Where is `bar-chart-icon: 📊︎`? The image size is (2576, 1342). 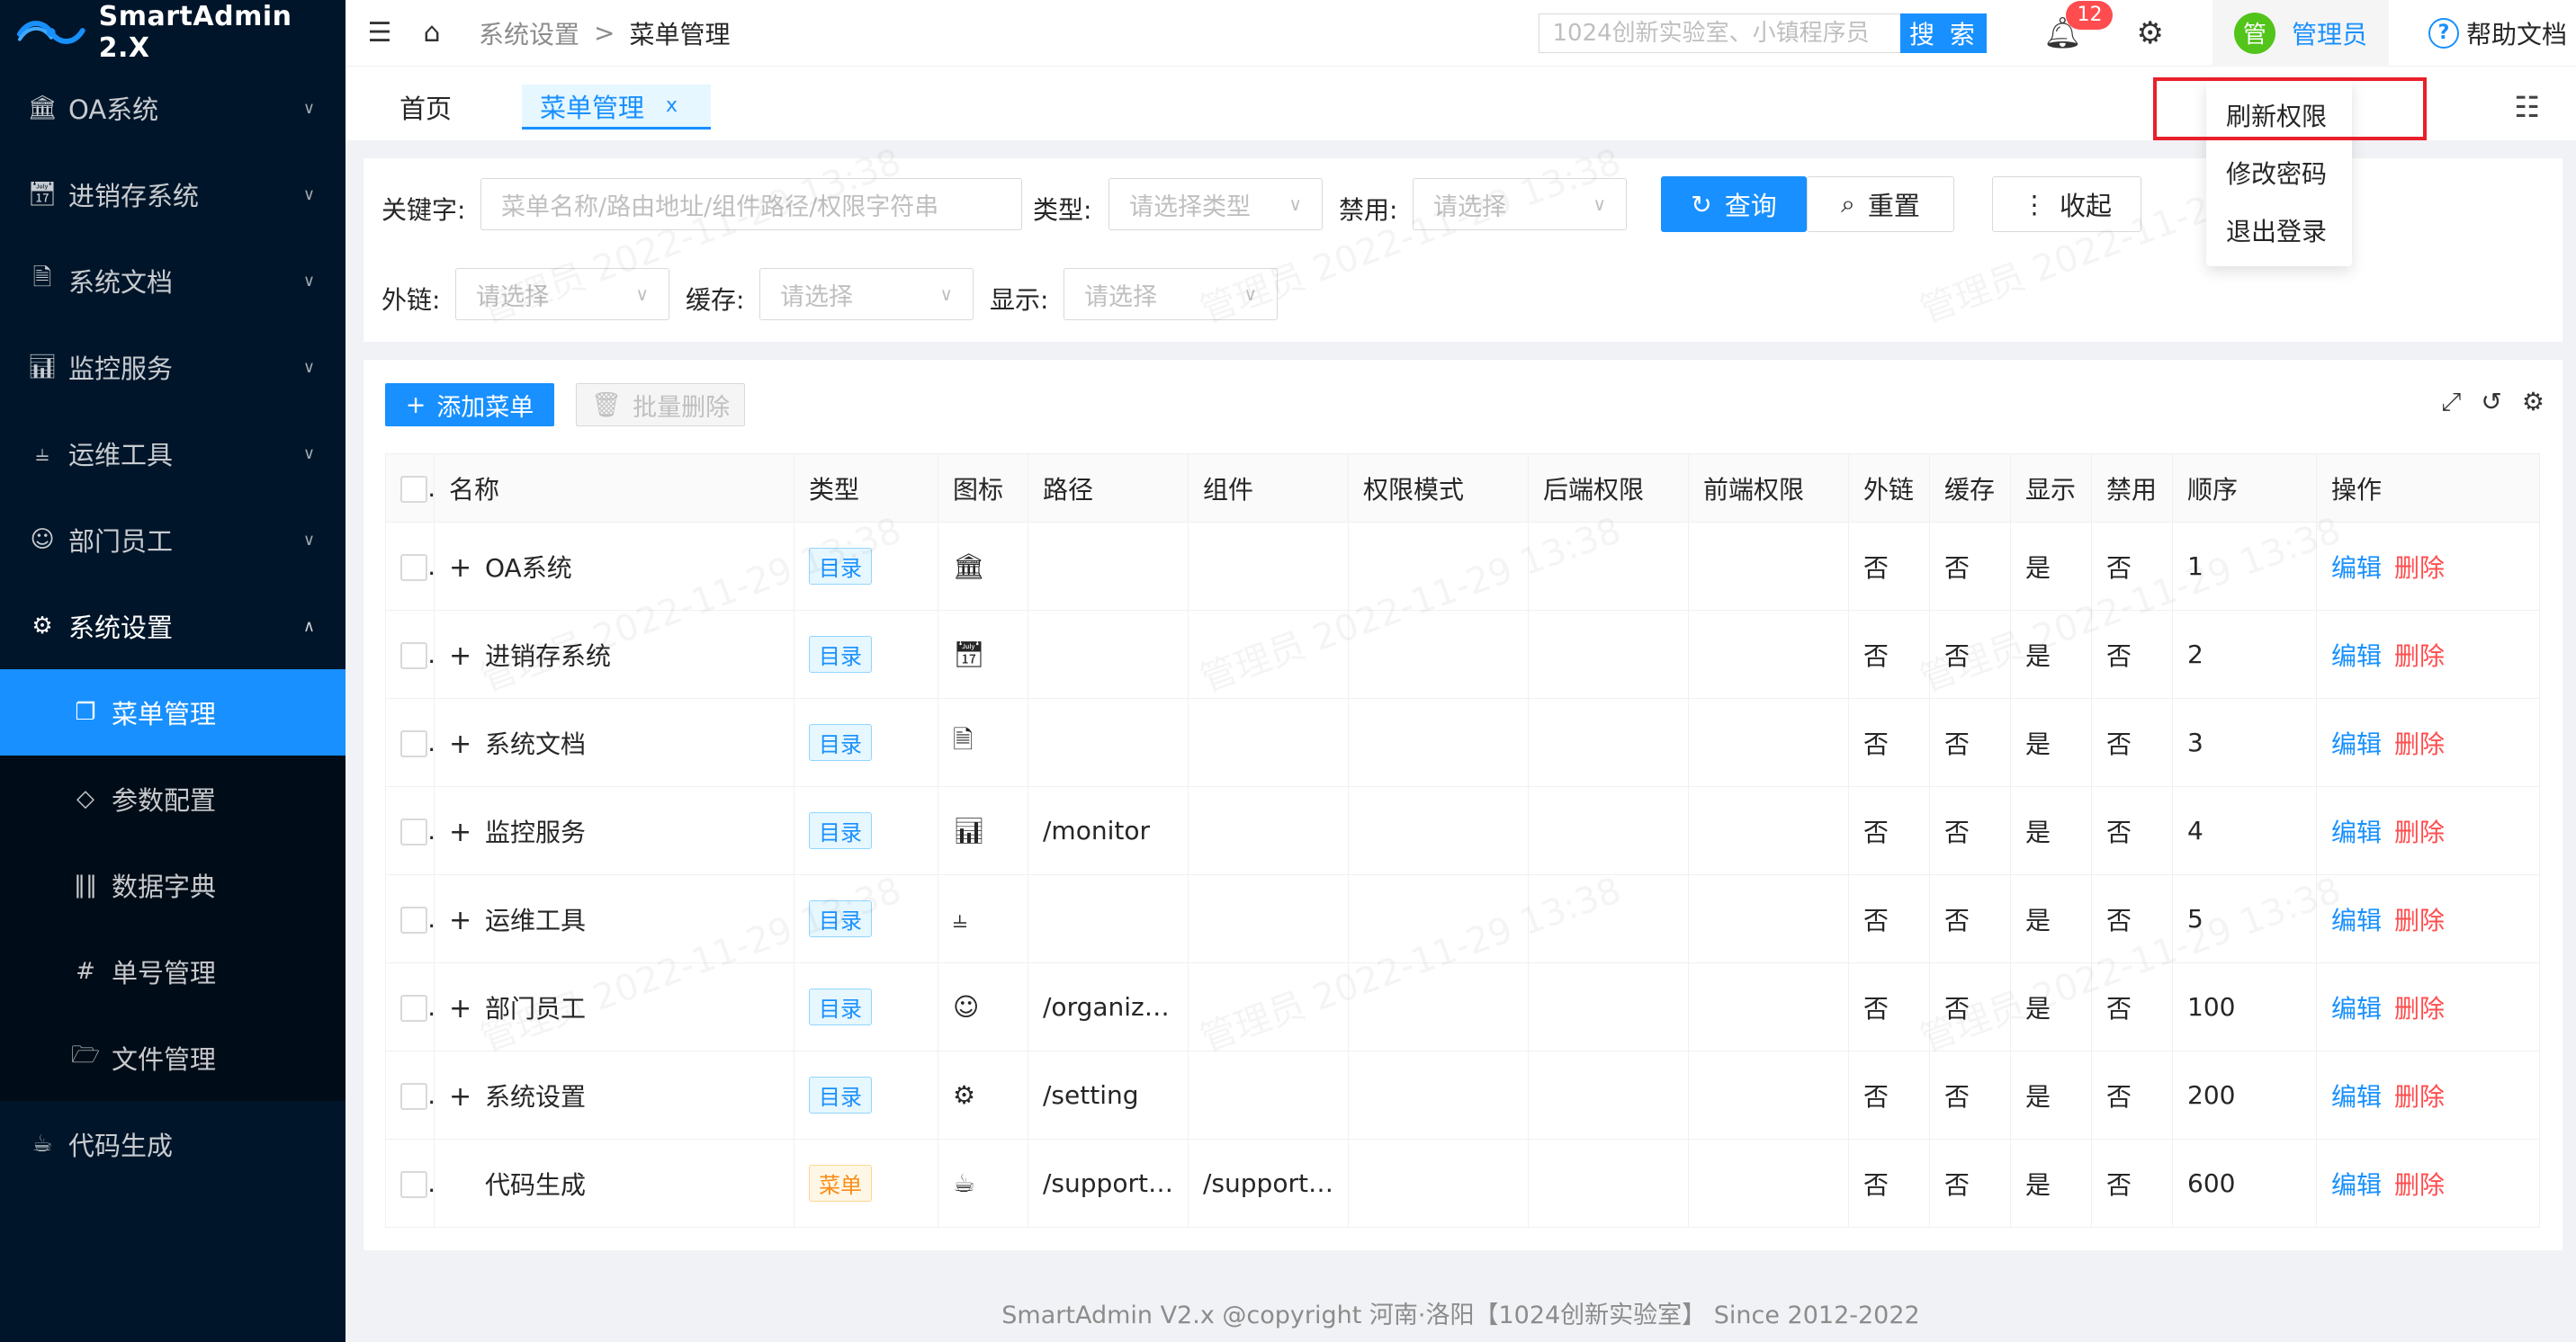
bar-chart-icon: 📊︎ is located at coordinates (43, 366).